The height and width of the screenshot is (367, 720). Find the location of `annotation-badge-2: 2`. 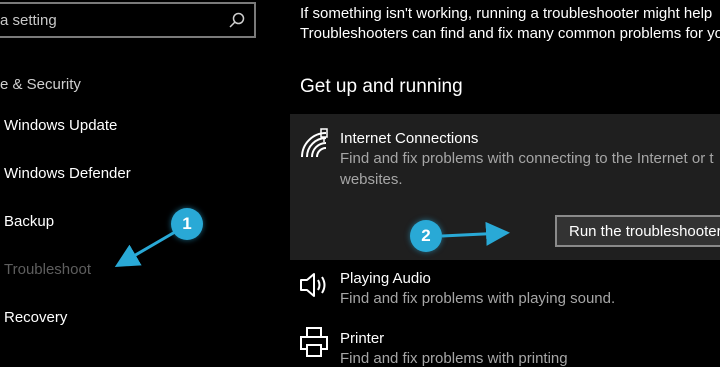

annotation-badge-2: 2 is located at coordinates (426, 236).